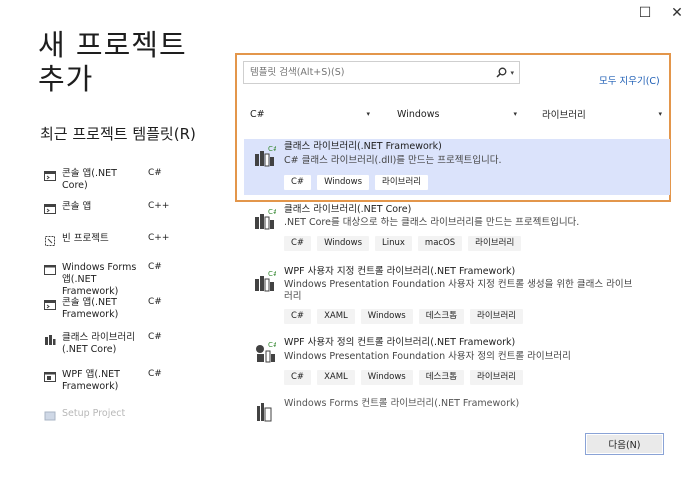 This screenshot has width=700, height=490. I want to click on recent-item-empty-project: 빈 프로젝트 C++, so click(109, 240).